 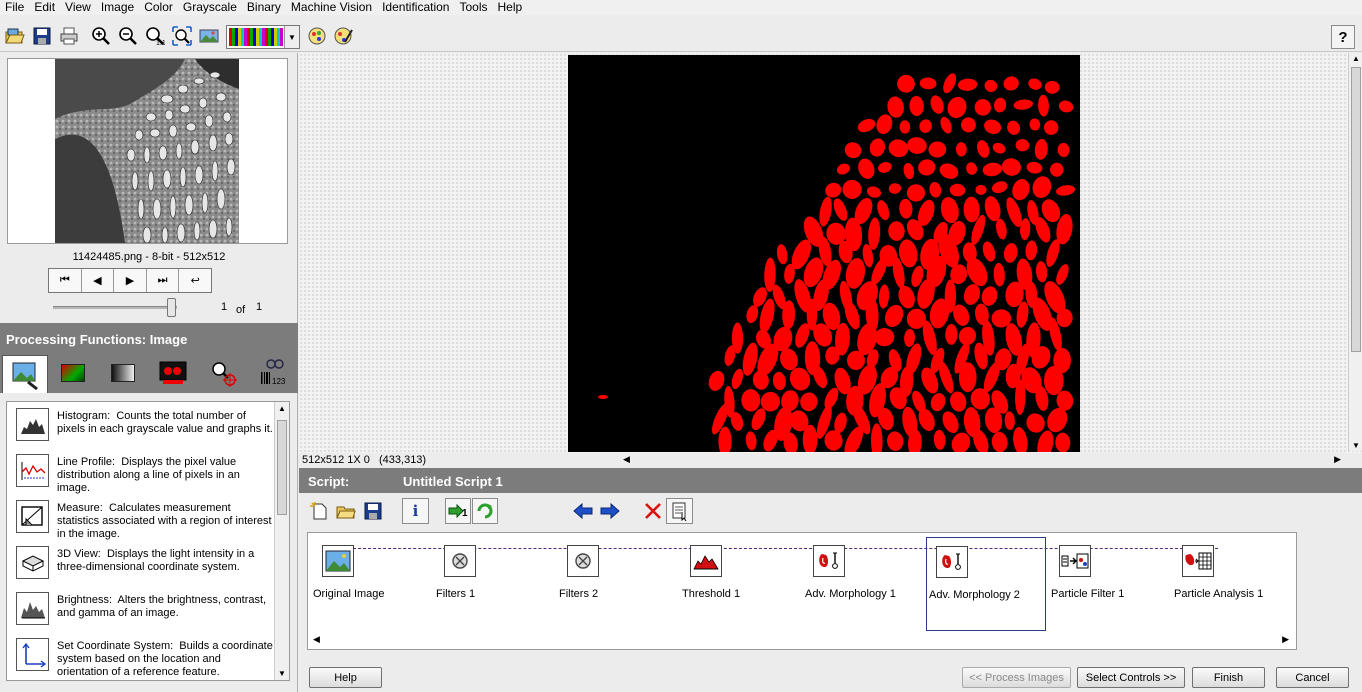 I want to click on script-step-particle-filter-1: Particle Filter 1, so click(x=1111, y=583).